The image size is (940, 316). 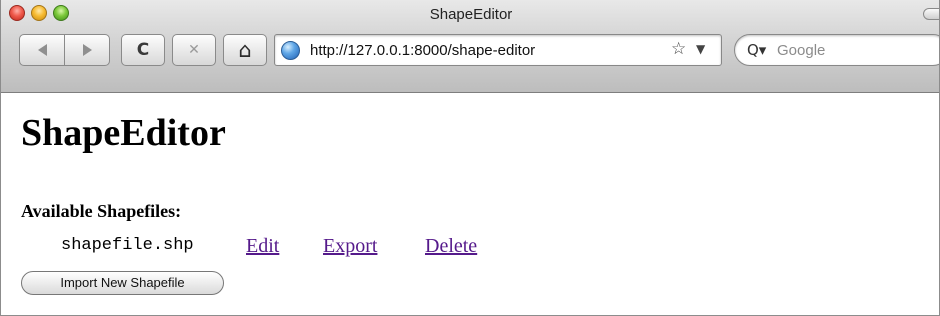 I want to click on import-shapefile-button: Import New Shapefile, so click(x=122, y=283).